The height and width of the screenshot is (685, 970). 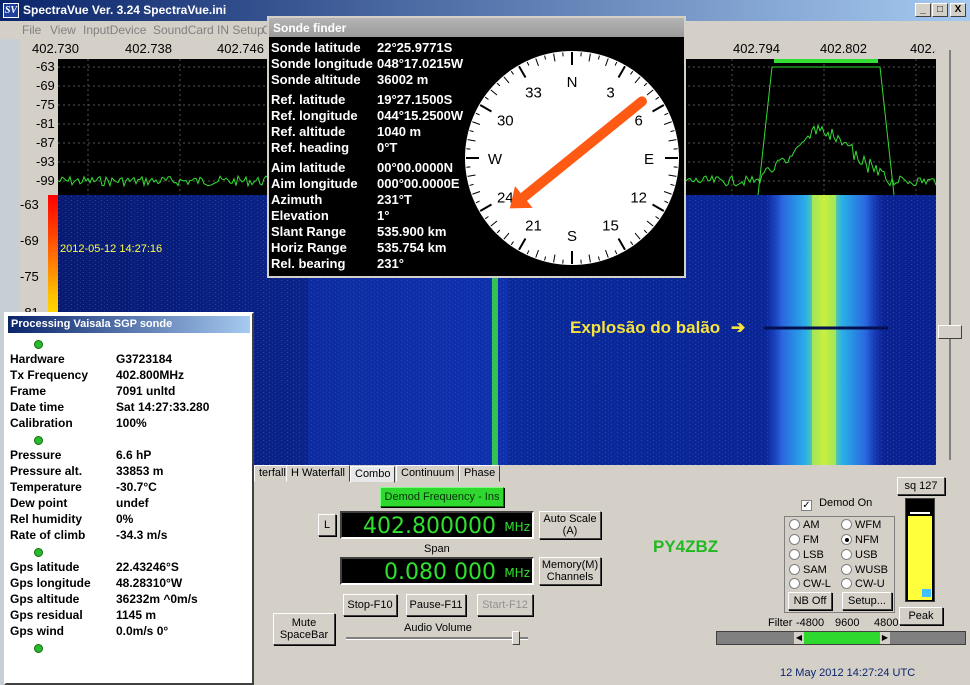 What do you see at coordinates (45, 567) in the screenshot?
I see `proc-key: Gps latitude` at bounding box center [45, 567].